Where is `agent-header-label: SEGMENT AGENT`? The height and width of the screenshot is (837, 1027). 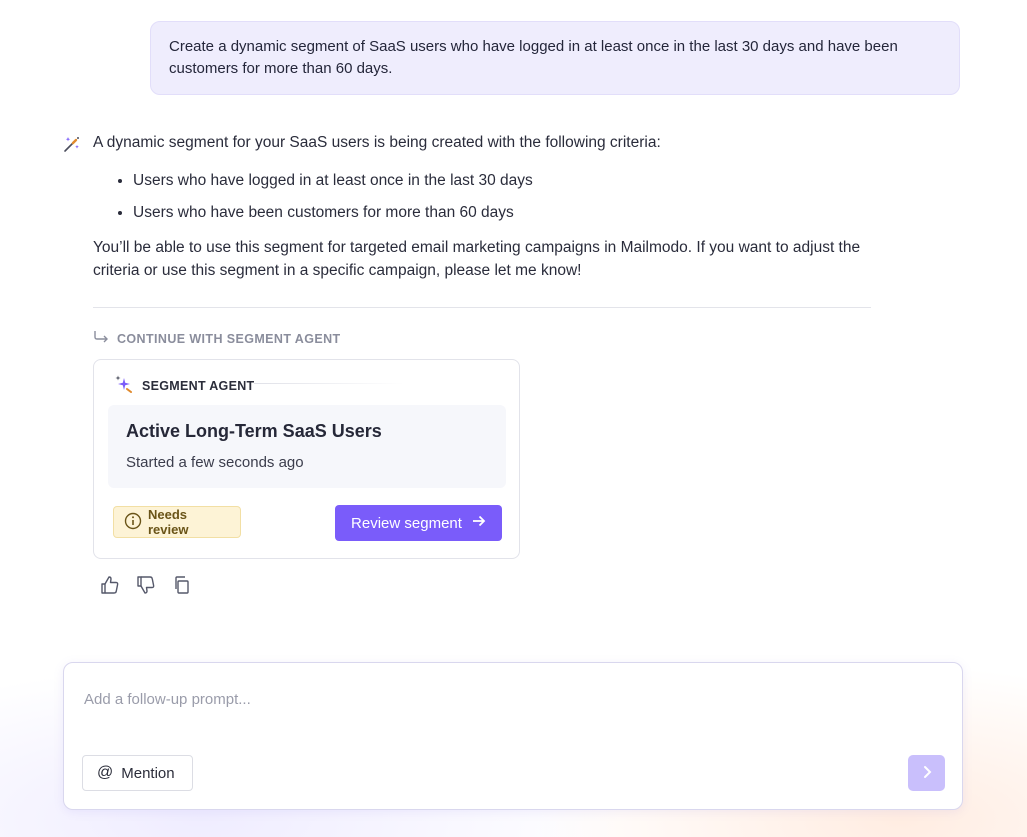 agent-header-label: SEGMENT AGENT is located at coordinates (198, 385).